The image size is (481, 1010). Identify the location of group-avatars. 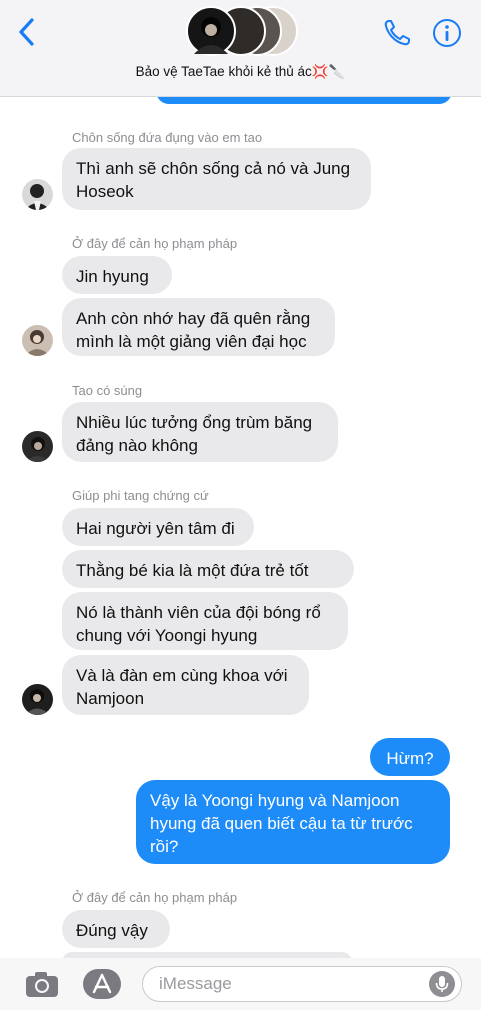
(242, 32).